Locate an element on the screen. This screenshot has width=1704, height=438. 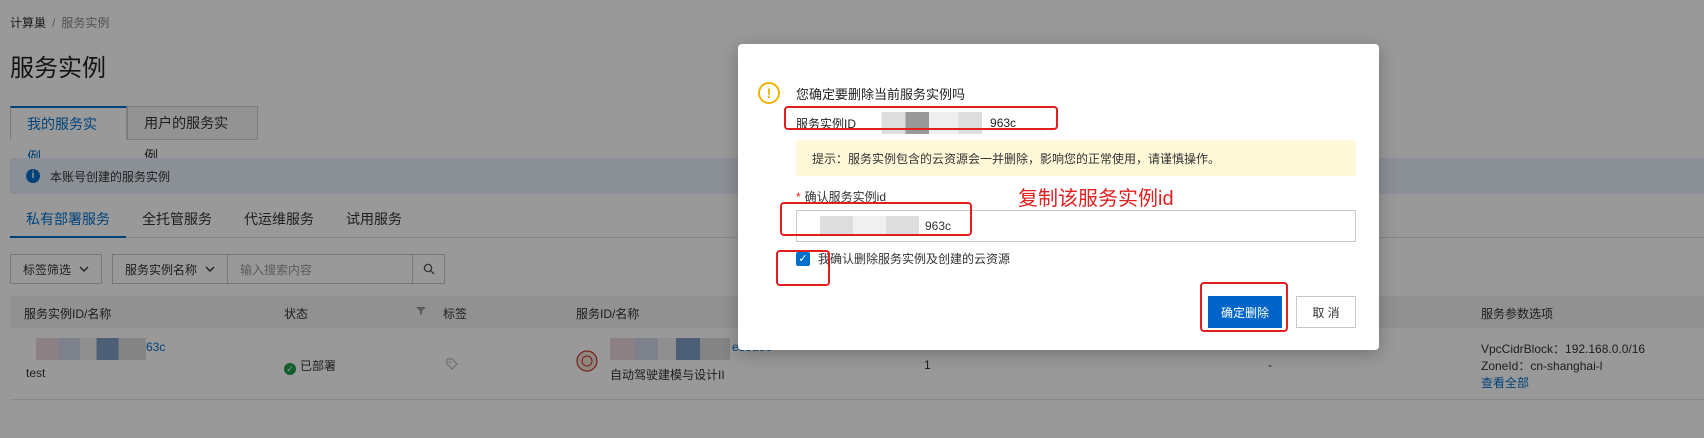
cancel-button: 取 消 is located at coordinates (1326, 312).